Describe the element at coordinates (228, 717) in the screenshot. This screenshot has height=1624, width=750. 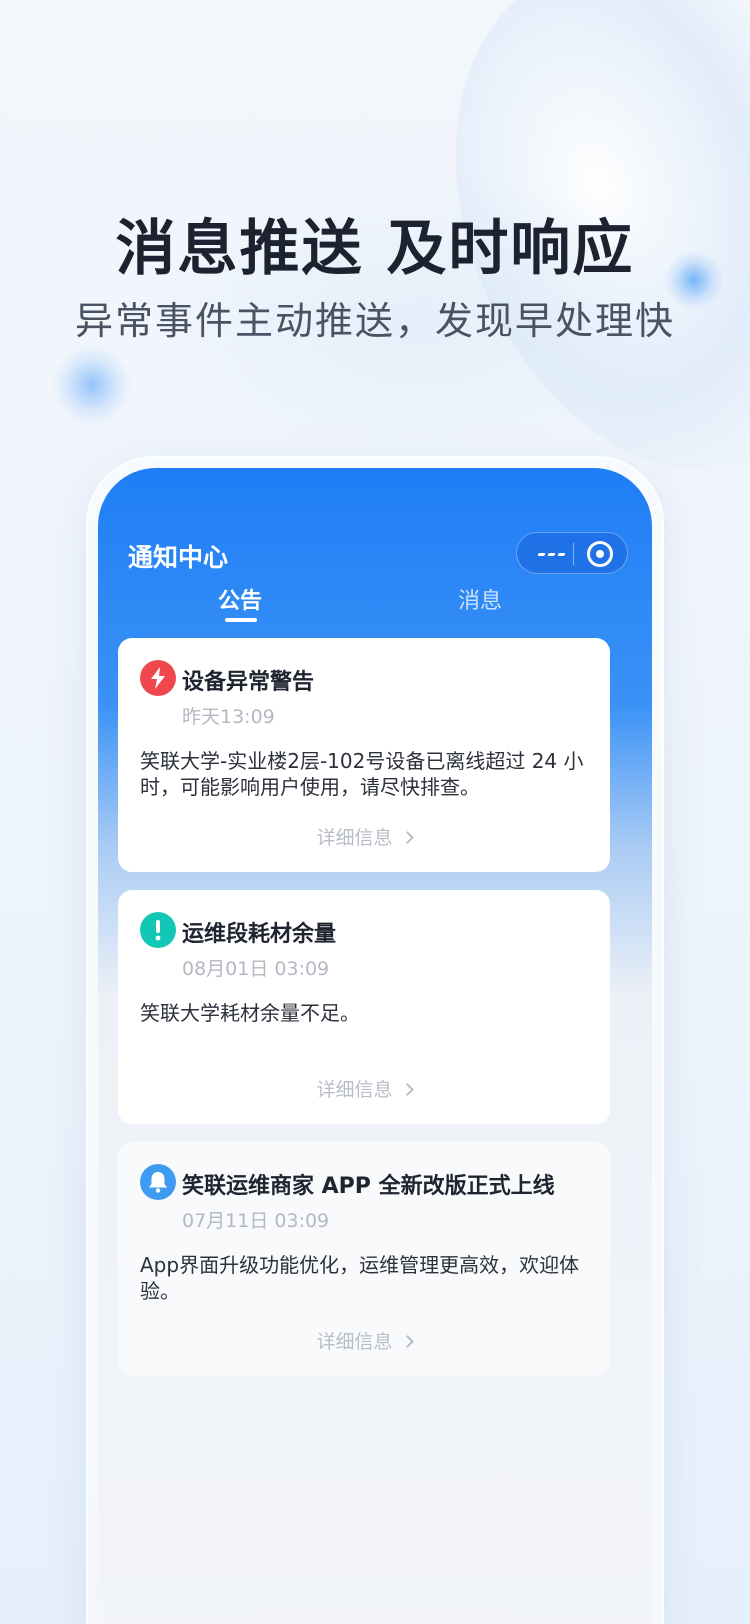
I see `card-time: 昨天13:09` at that location.